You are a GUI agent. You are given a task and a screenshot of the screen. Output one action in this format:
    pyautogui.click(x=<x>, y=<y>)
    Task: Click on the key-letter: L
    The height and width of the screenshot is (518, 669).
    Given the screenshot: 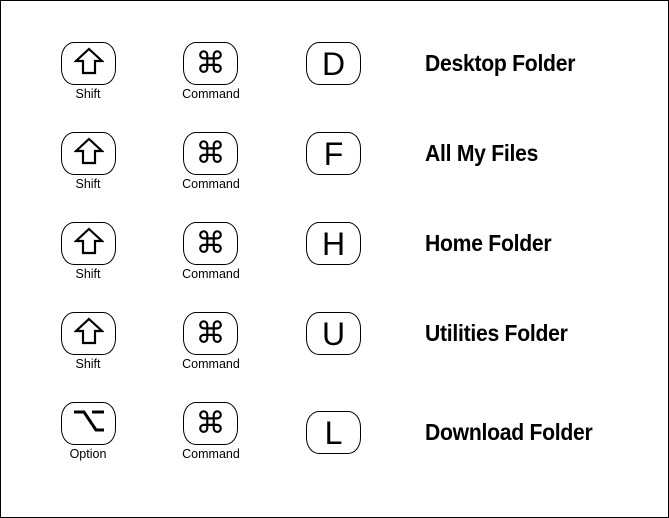 What is the action you would take?
    pyautogui.click(x=333, y=432)
    